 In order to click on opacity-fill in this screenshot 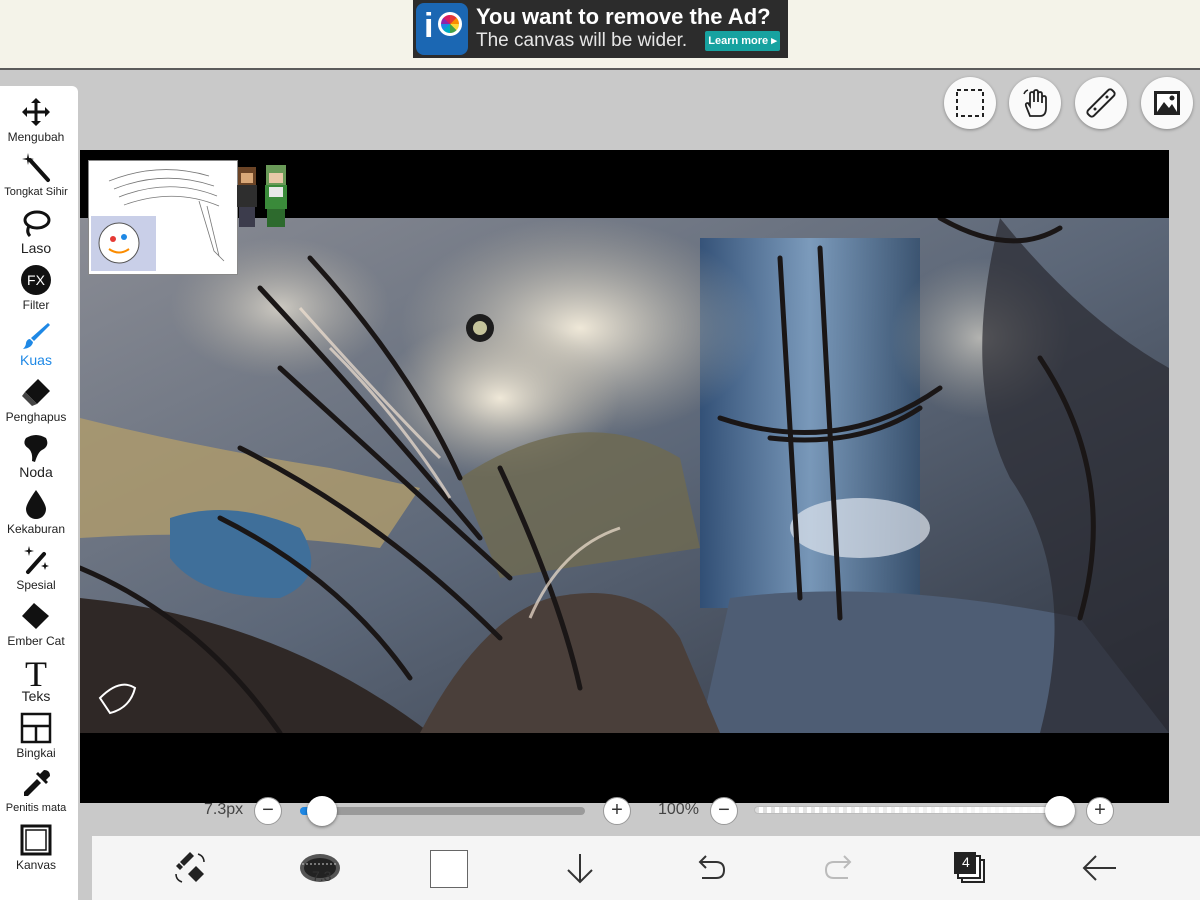, I will do `click(909, 810)`.